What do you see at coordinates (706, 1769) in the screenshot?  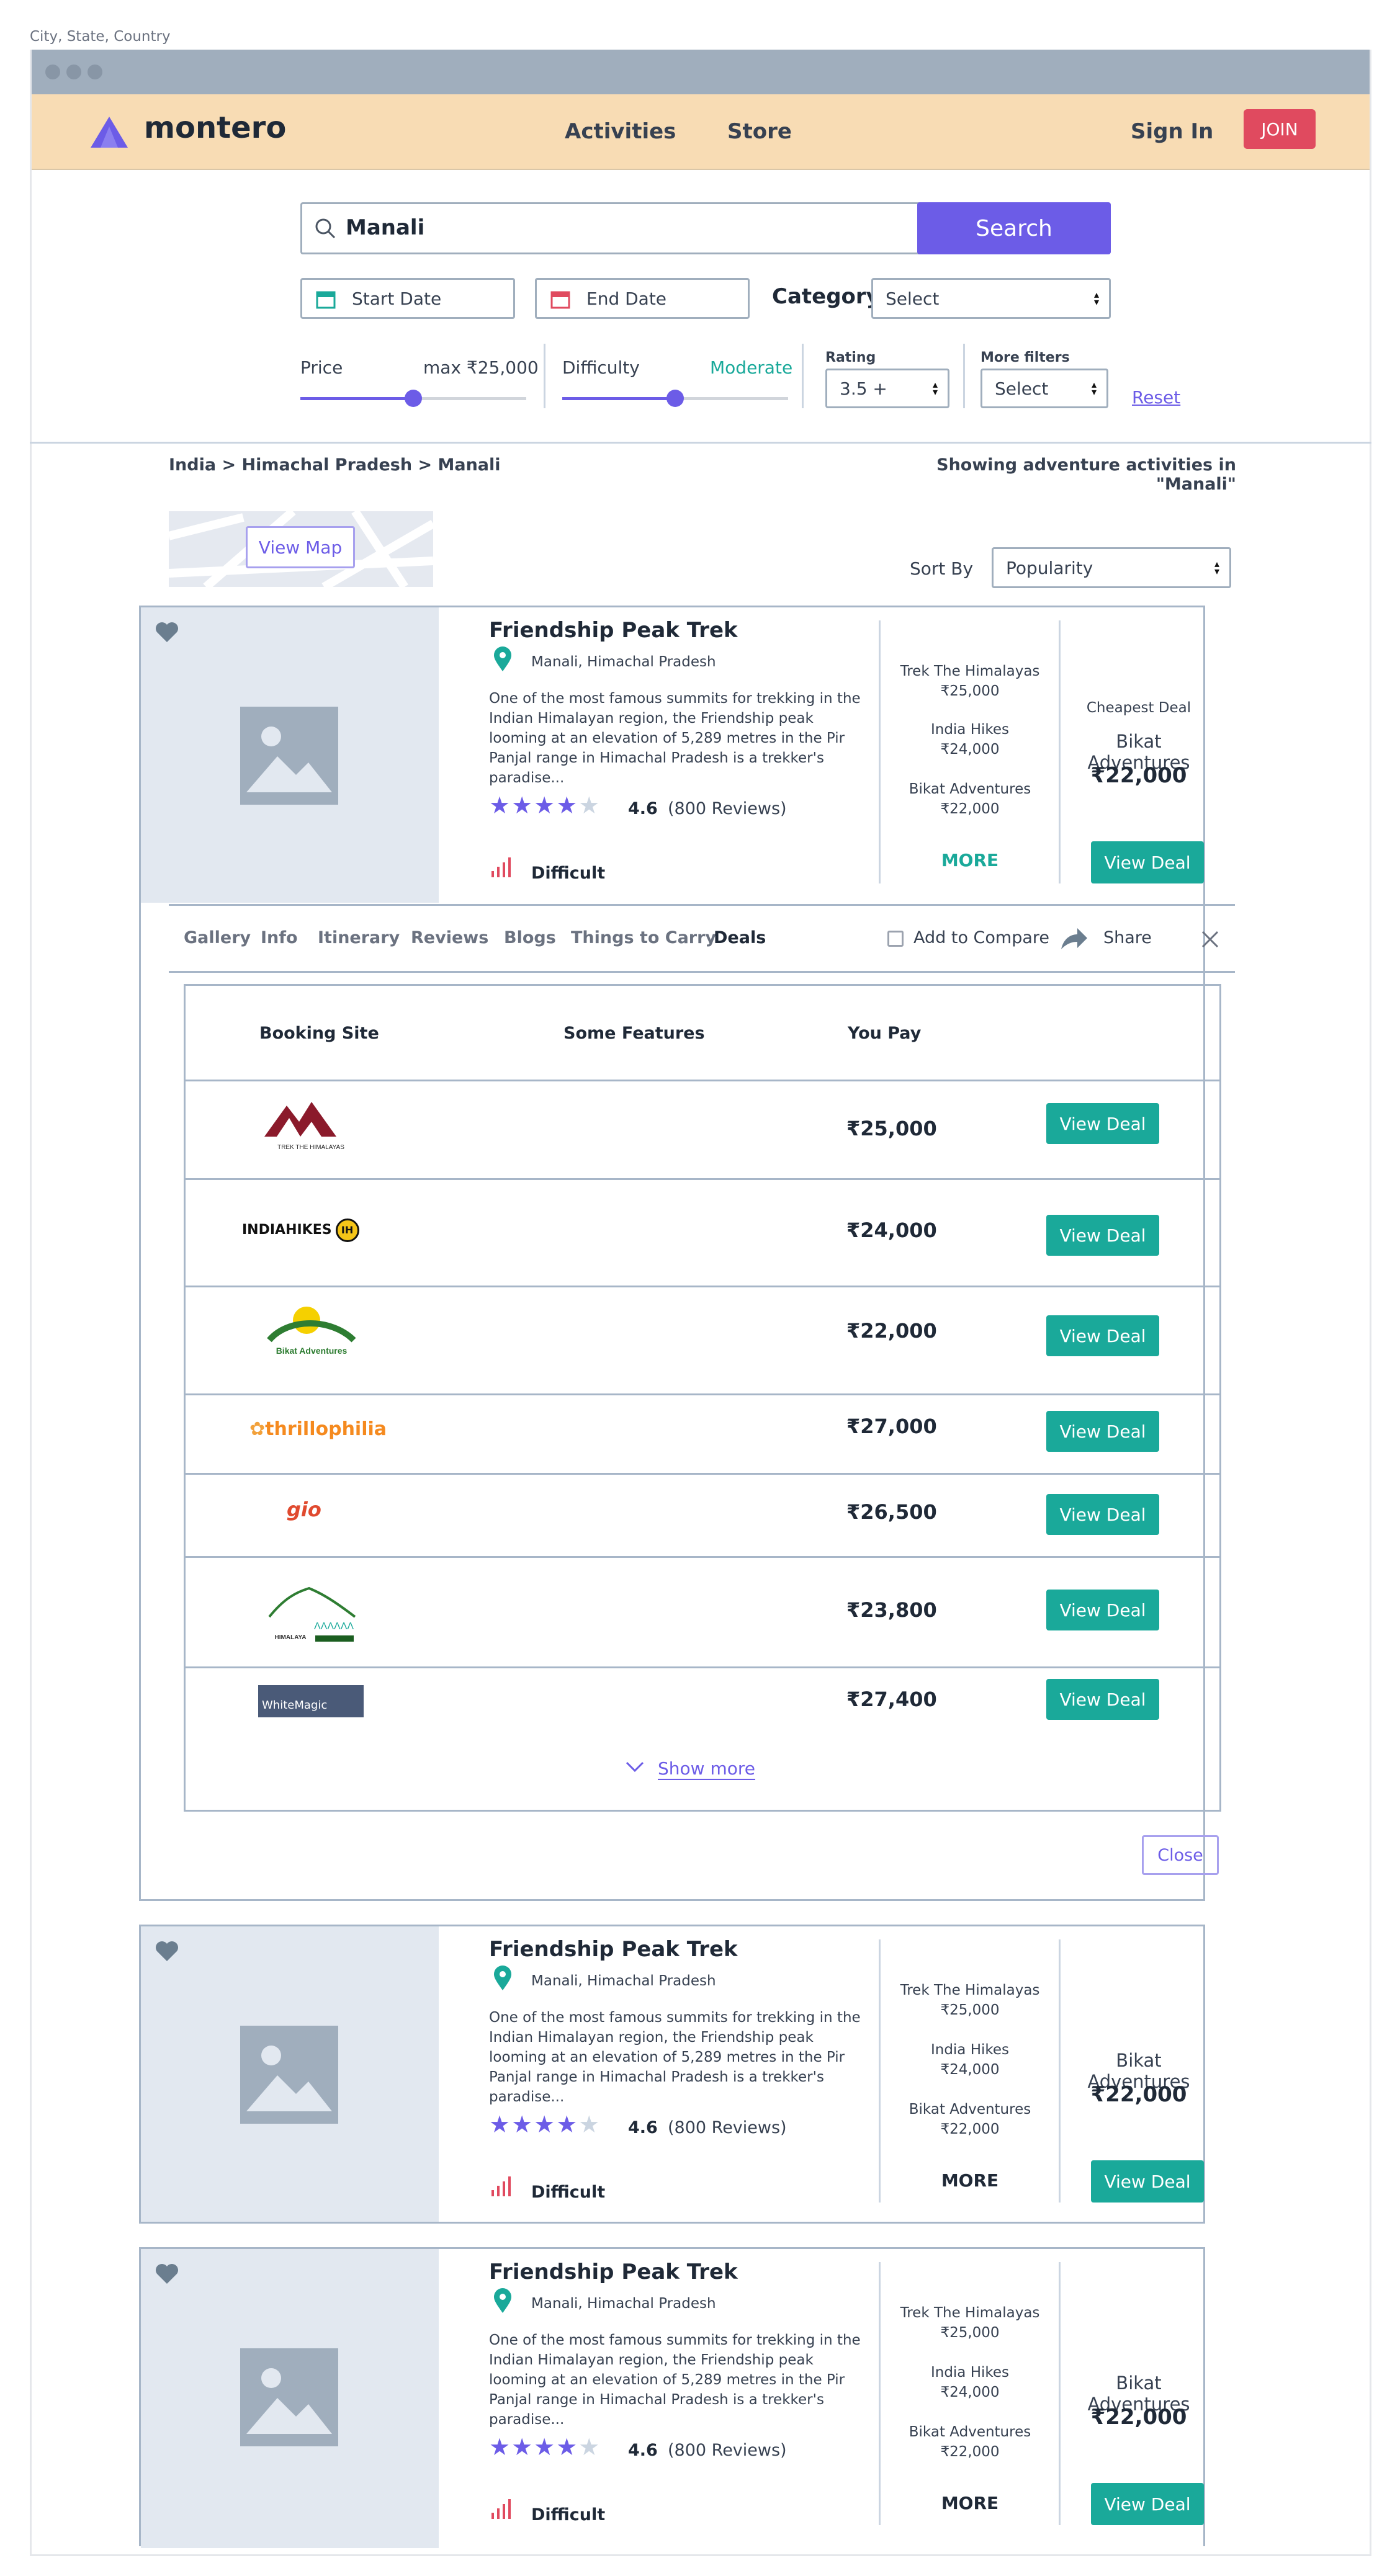 I see `show-more-link: Show more` at bounding box center [706, 1769].